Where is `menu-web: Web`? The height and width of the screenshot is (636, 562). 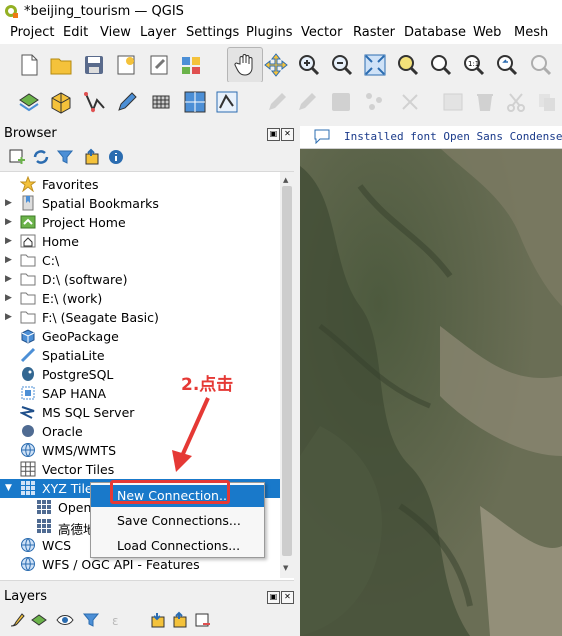 menu-web: Web is located at coordinates (487, 32).